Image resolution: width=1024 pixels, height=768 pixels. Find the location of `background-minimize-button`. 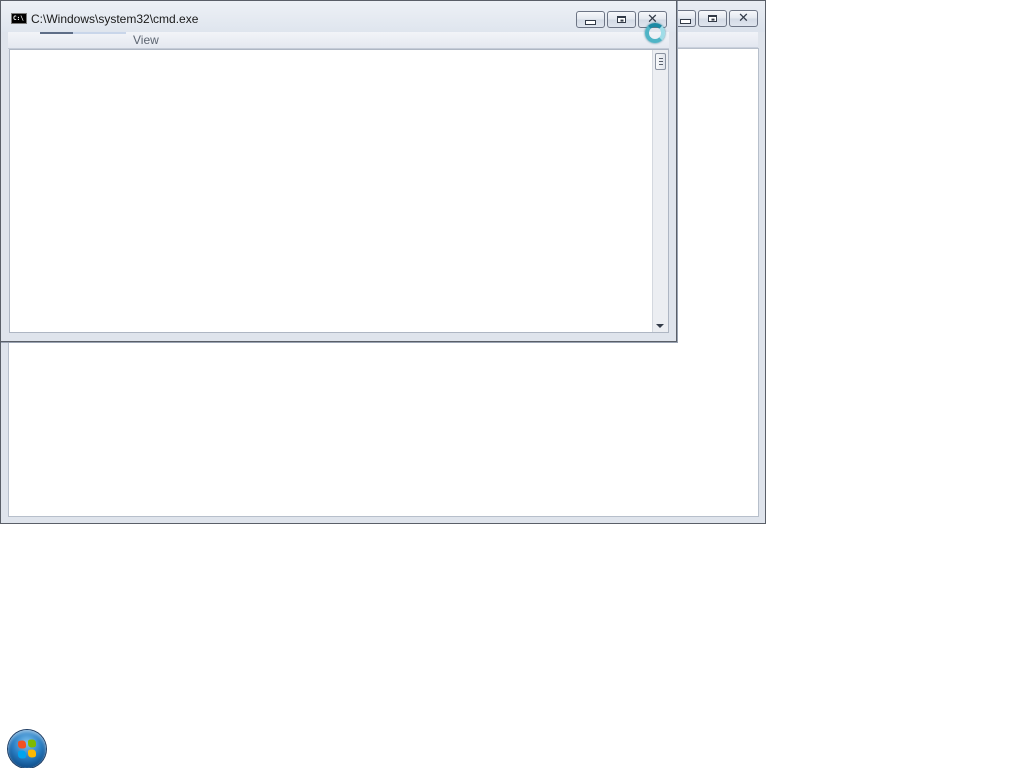

background-minimize-button is located at coordinates (686, 18).